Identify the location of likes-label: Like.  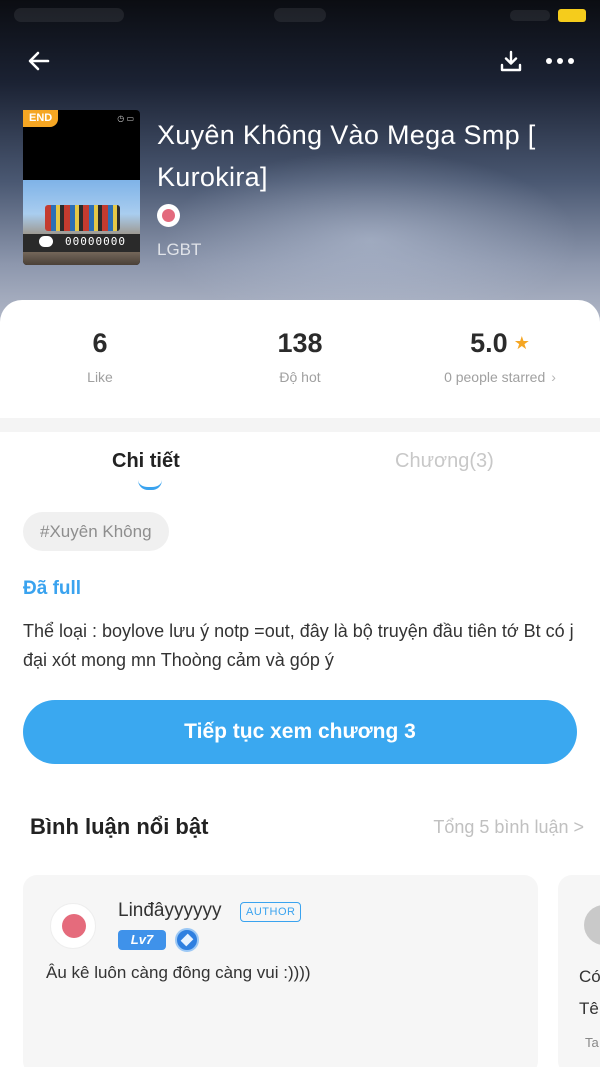
(100, 377).